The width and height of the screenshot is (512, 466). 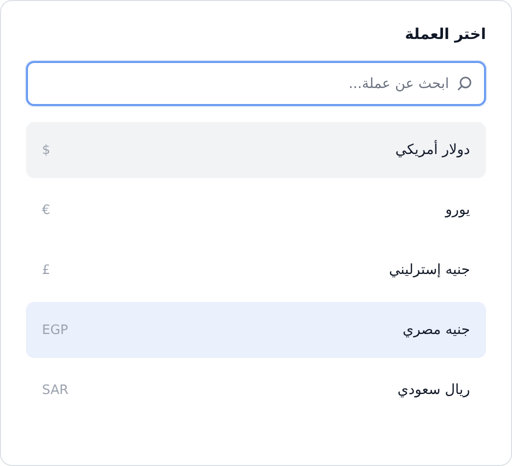 What do you see at coordinates (256, 210) in the screenshot?
I see `currency-option: يورو €` at bounding box center [256, 210].